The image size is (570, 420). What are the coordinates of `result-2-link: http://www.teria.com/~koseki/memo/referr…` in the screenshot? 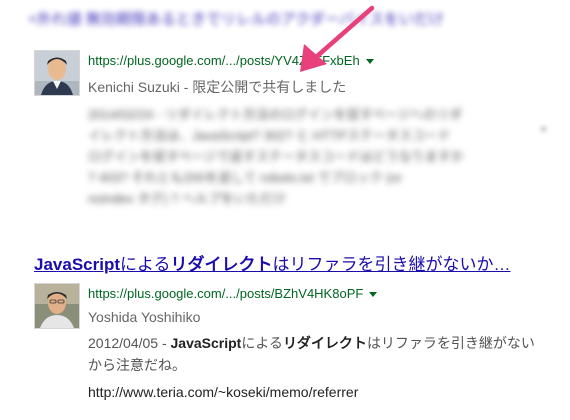 It's located at (223, 392).